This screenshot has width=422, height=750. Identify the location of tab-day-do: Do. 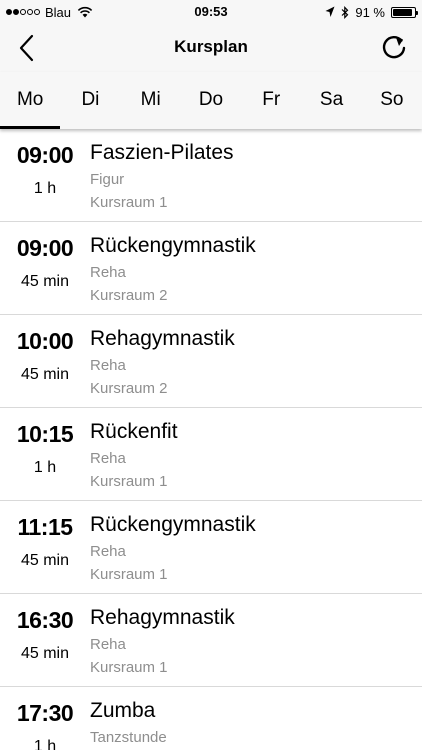
(211, 100).